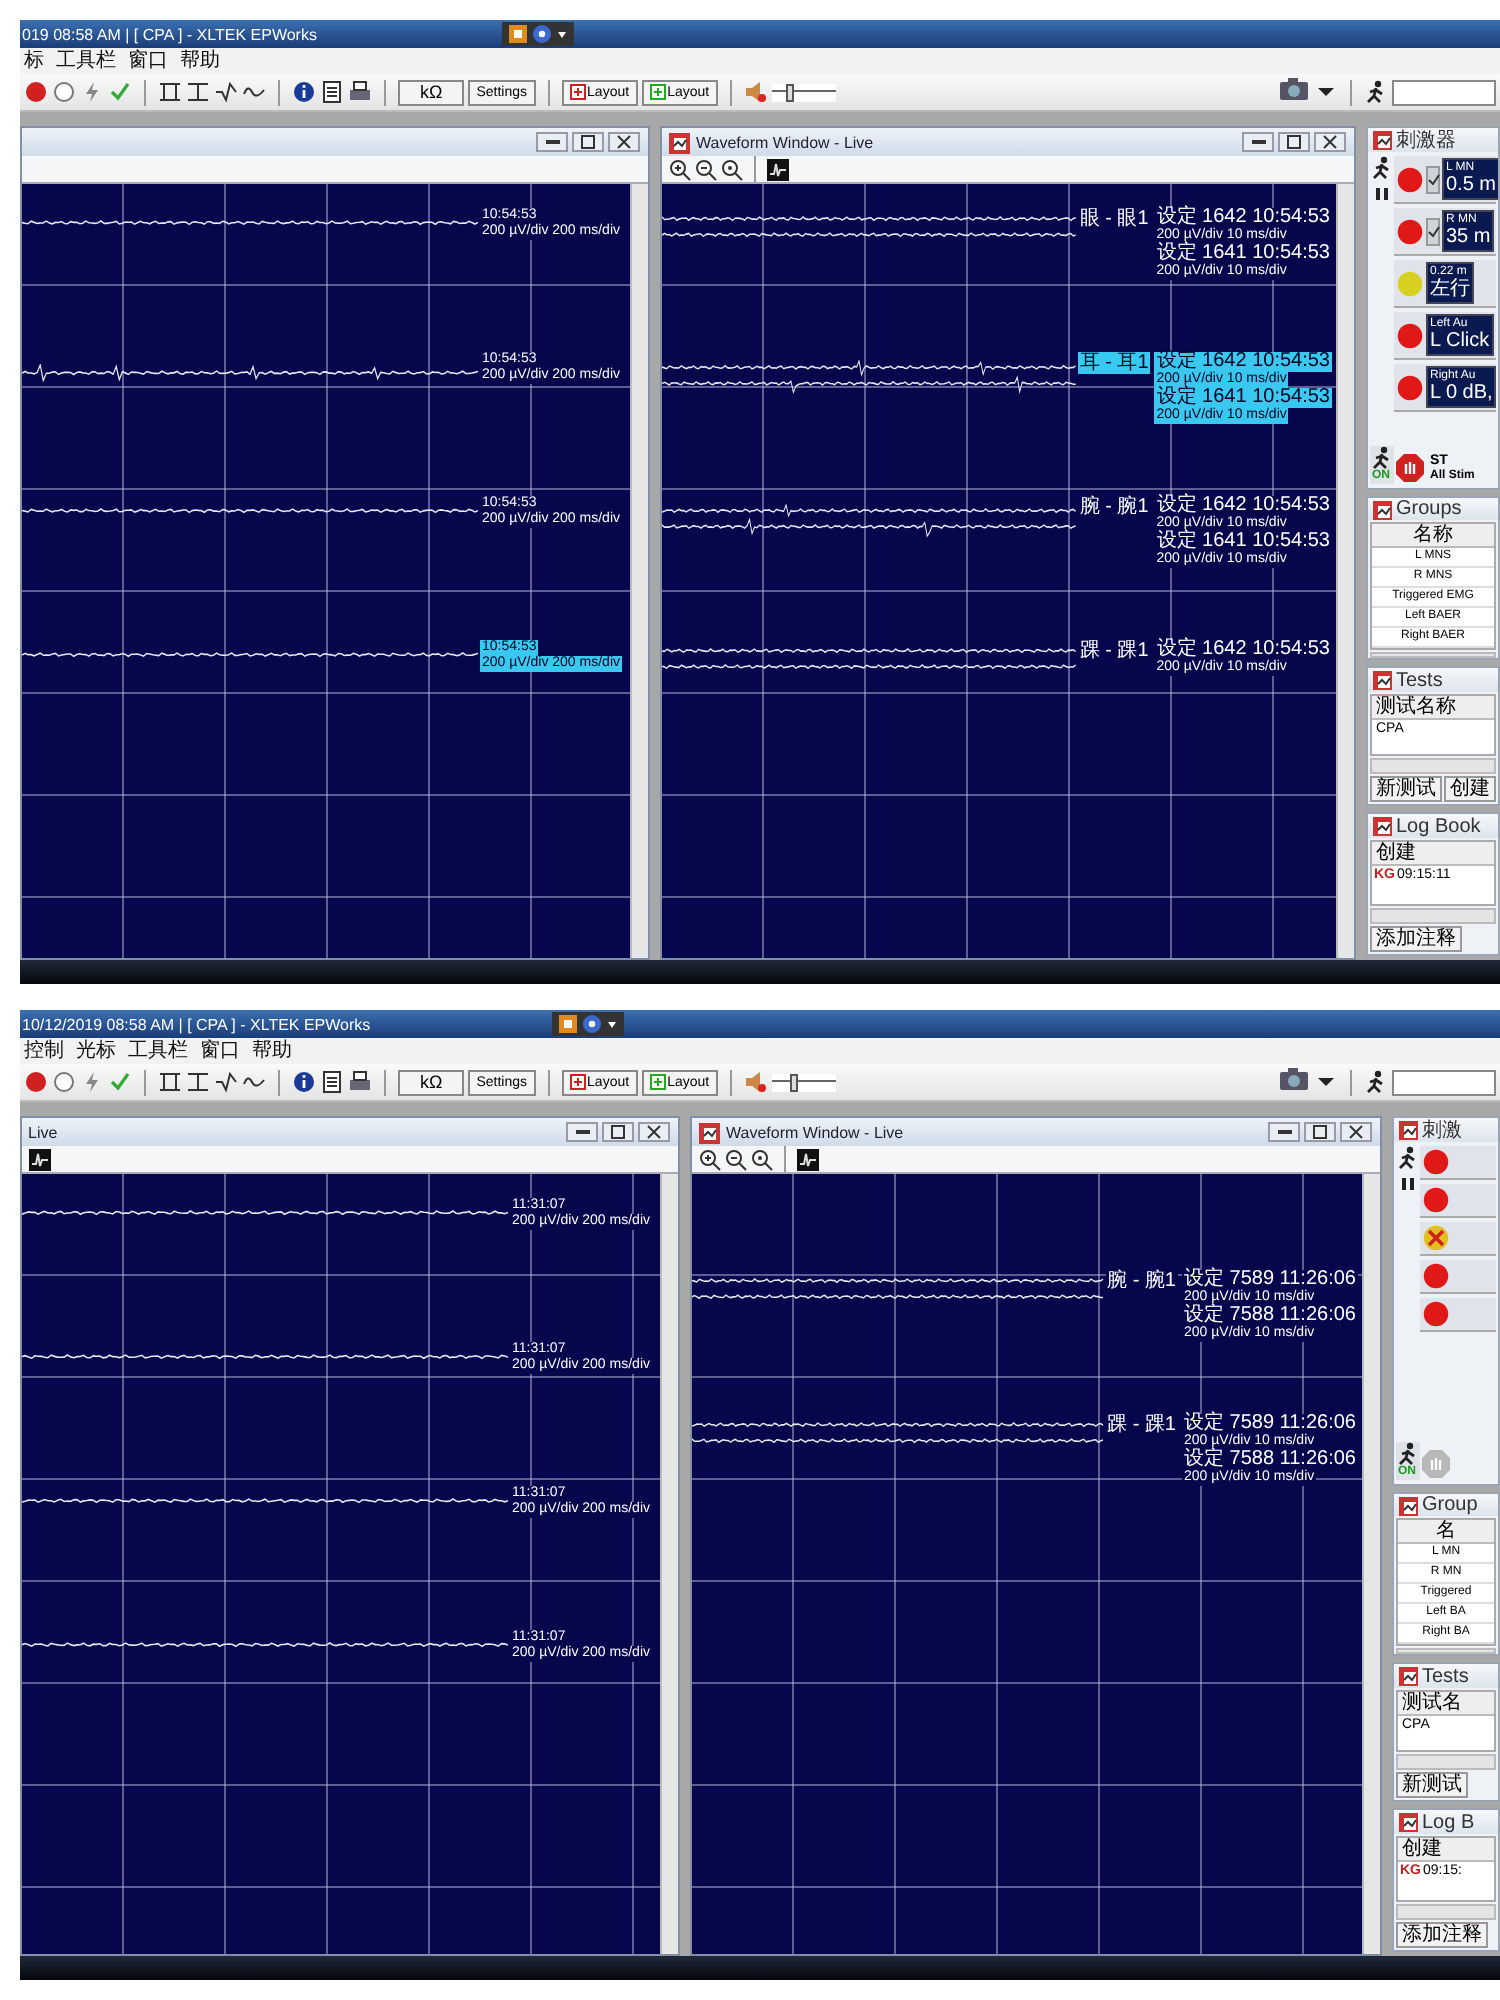 Image resolution: width=1500 pixels, height=2000 pixels. What do you see at coordinates (96, 1051) in the screenshot?
I see `menu-item: 光标` at bounding box center [96, 1051].